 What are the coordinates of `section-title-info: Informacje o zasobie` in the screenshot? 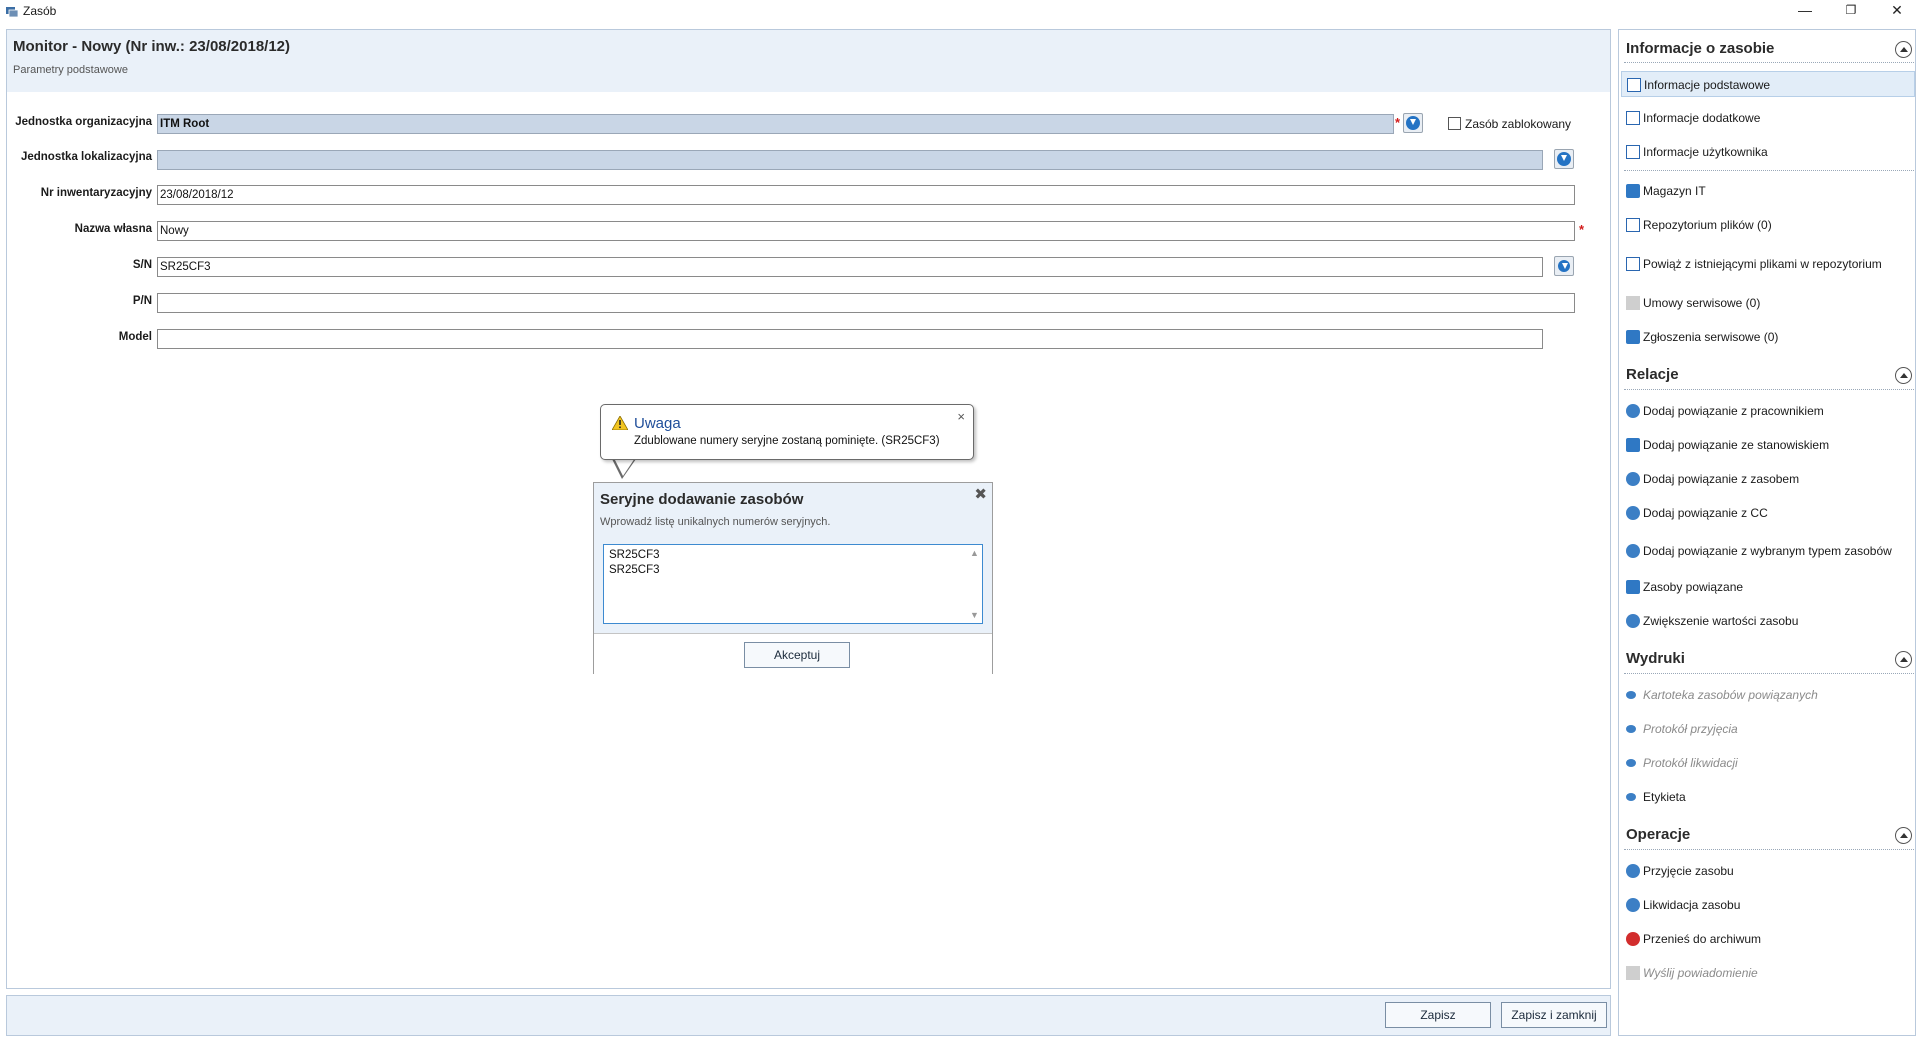 It's located at (1700, 48).